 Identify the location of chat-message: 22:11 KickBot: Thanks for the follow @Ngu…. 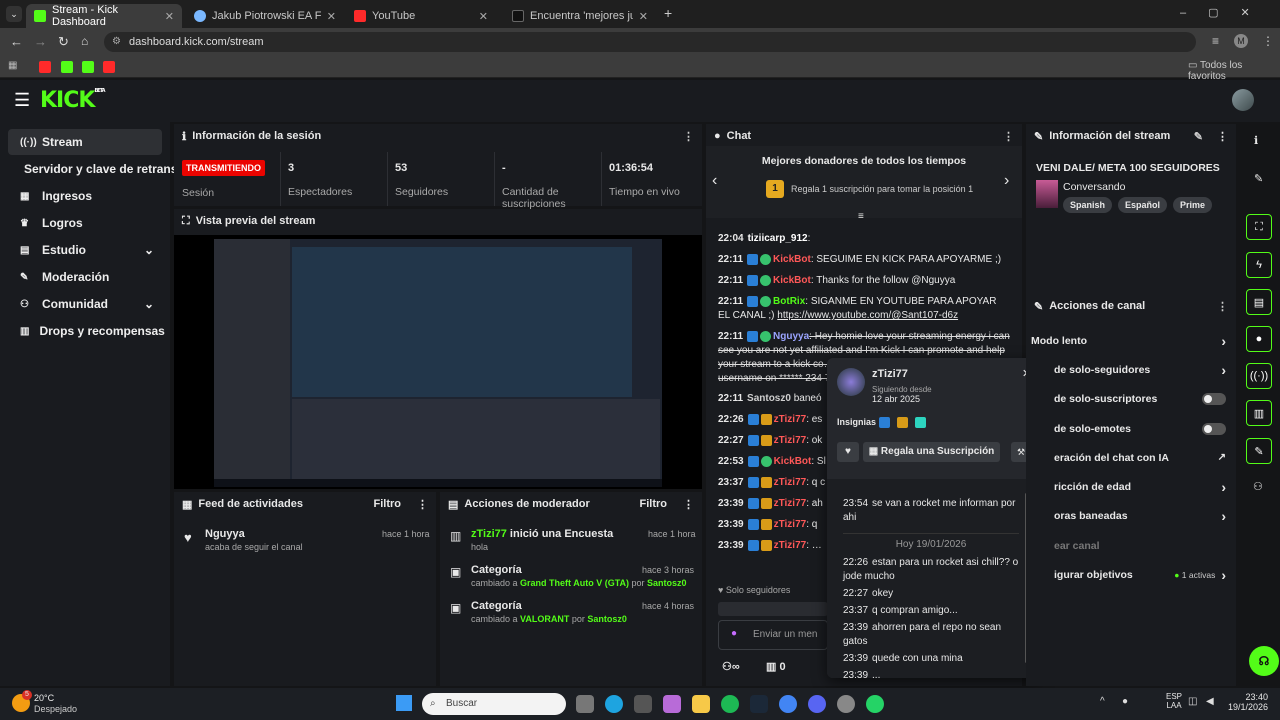
(864, 281).